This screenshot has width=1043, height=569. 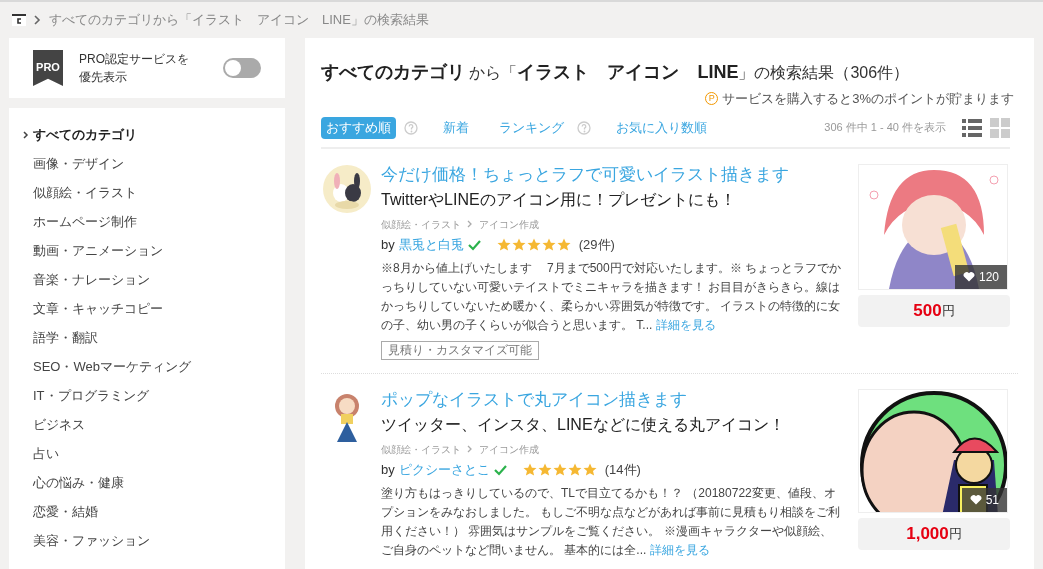 What do you see at coordinates (98, 250) in the screenshot?
I see `category-link: 動画・アニメーション` at bounding box center [98, 250].